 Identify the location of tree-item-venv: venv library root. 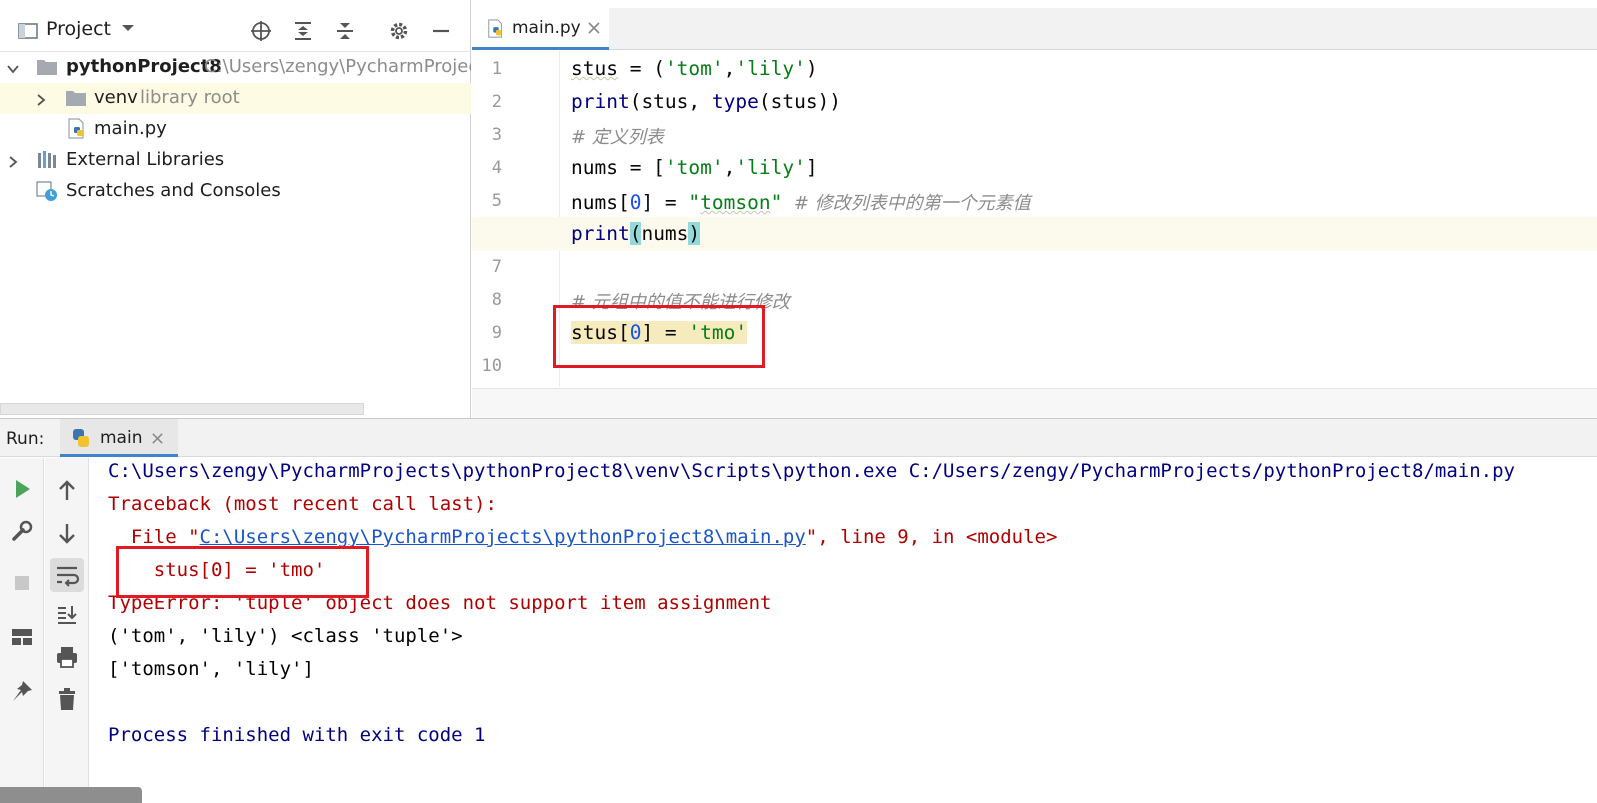
(235, 98).